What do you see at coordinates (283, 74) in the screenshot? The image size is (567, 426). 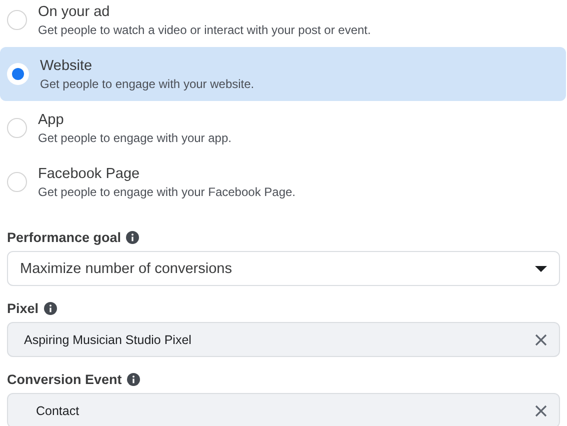 I see `destination-option: Website Get people to engage with your website.` at bounding box center [283, 74].